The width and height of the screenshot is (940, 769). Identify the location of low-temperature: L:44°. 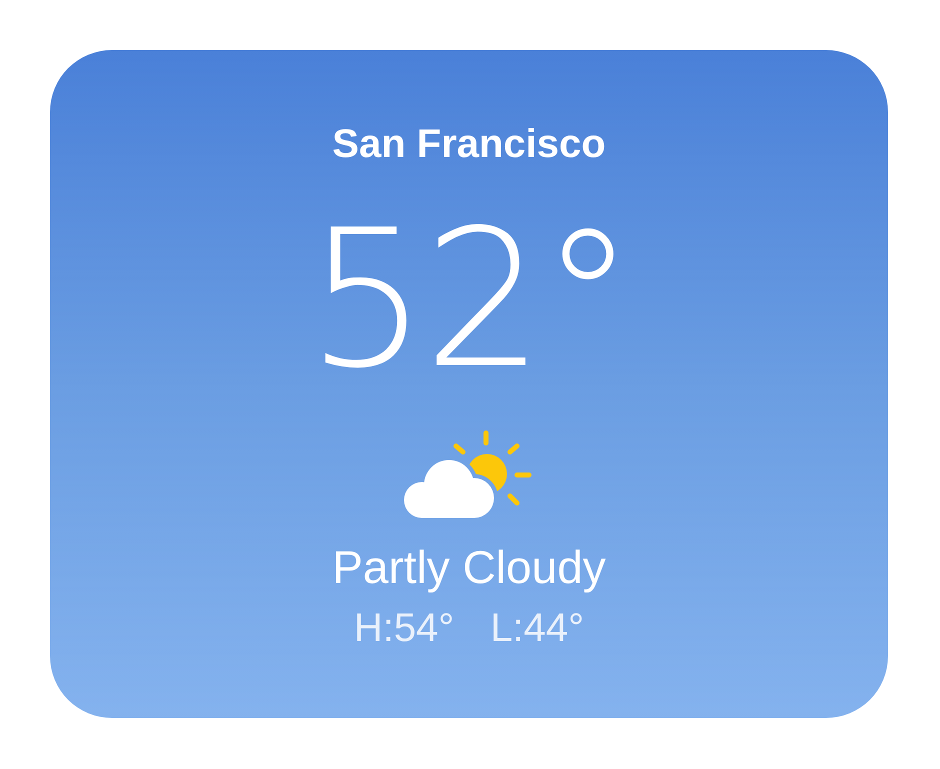
(537, 628).